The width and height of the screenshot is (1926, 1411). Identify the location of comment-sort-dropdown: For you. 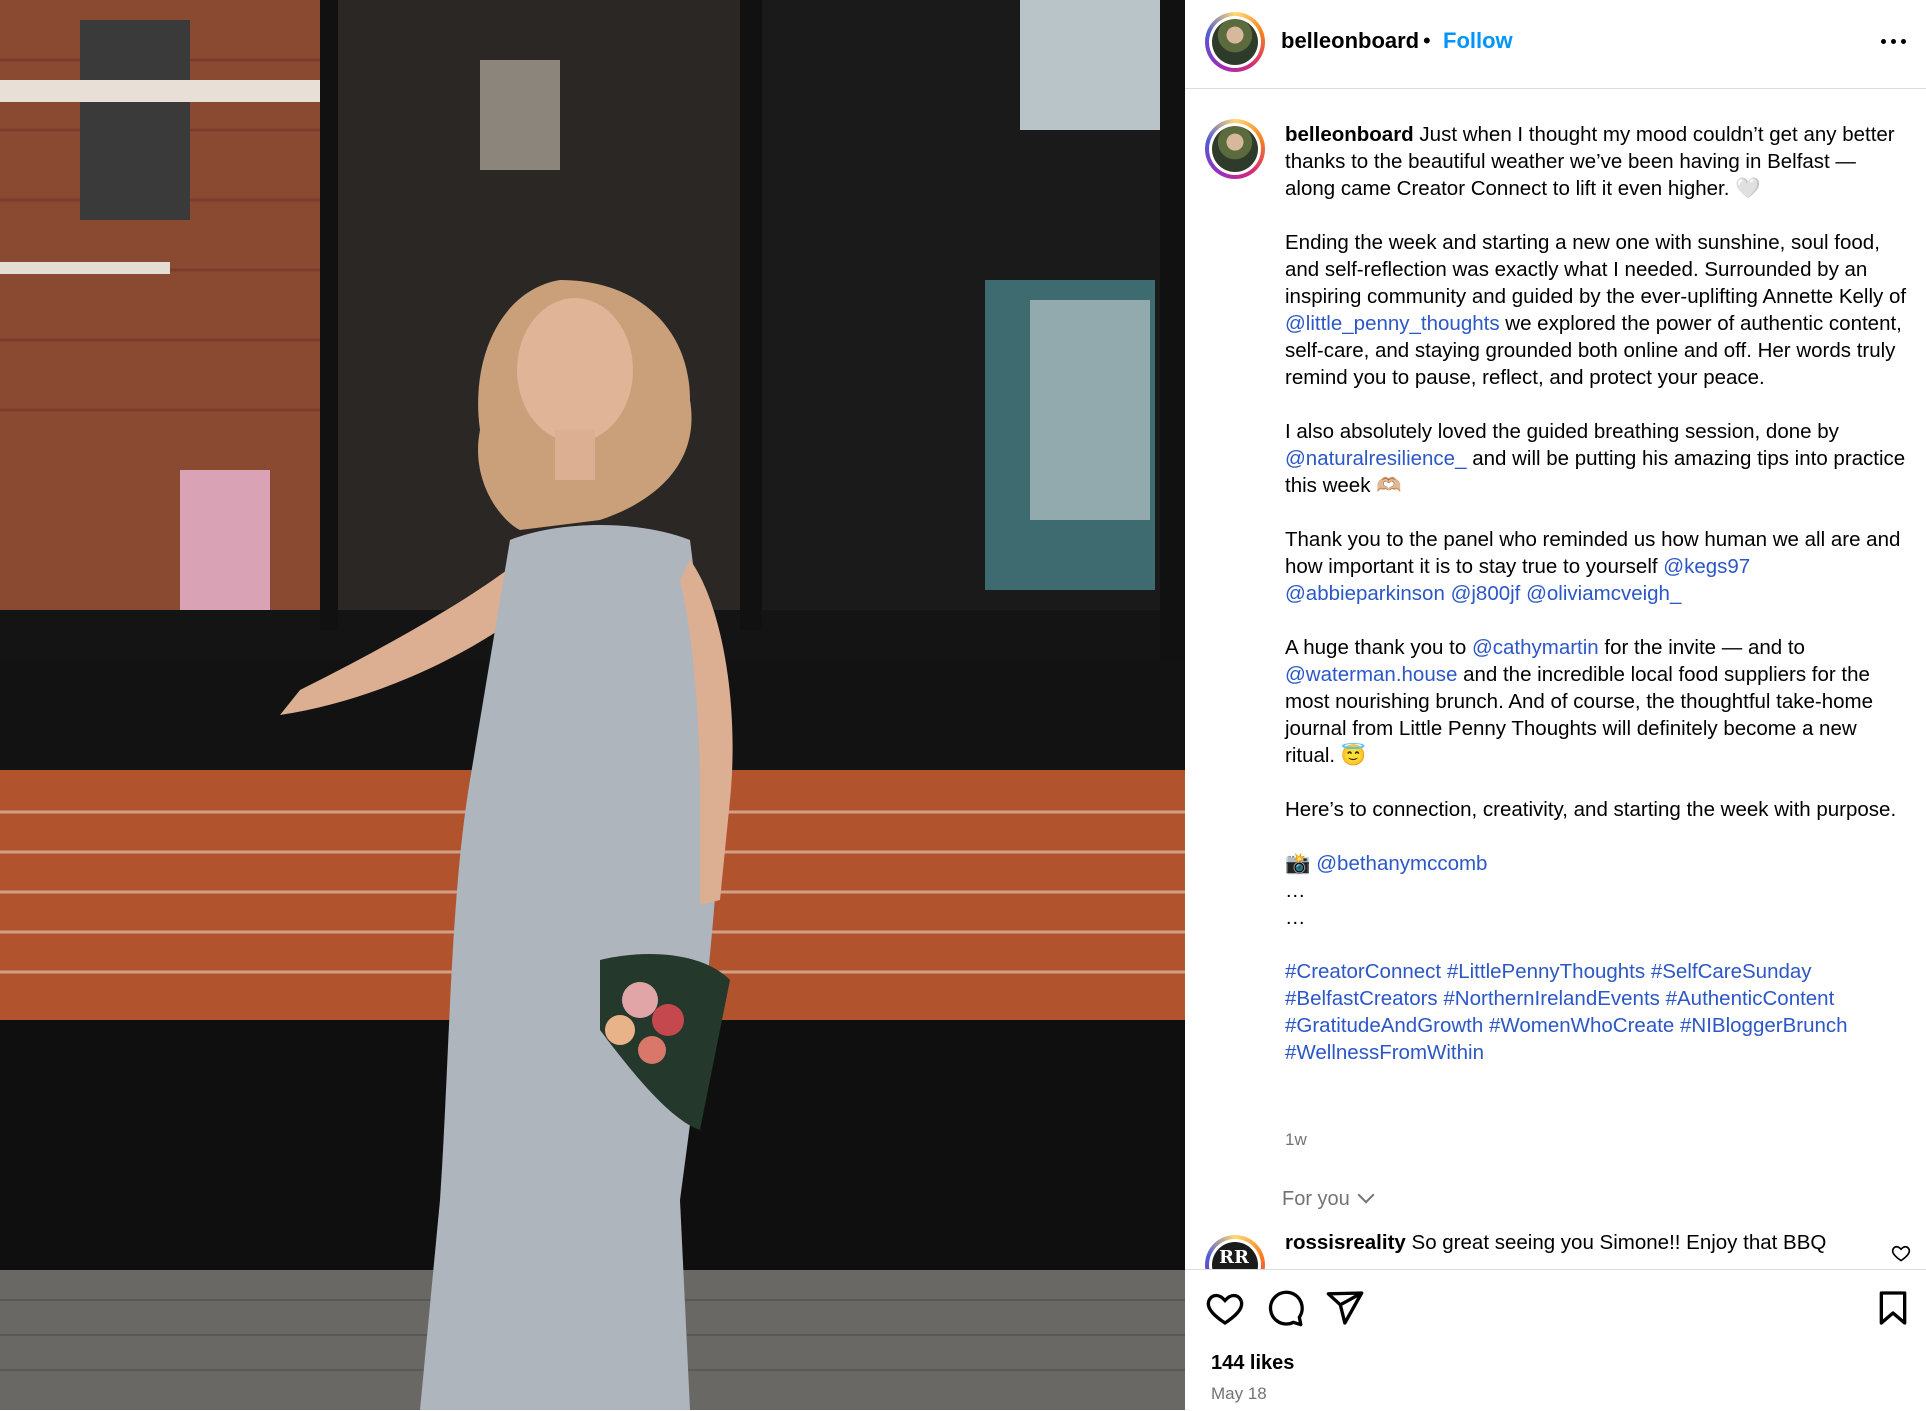
(1328, 1198).